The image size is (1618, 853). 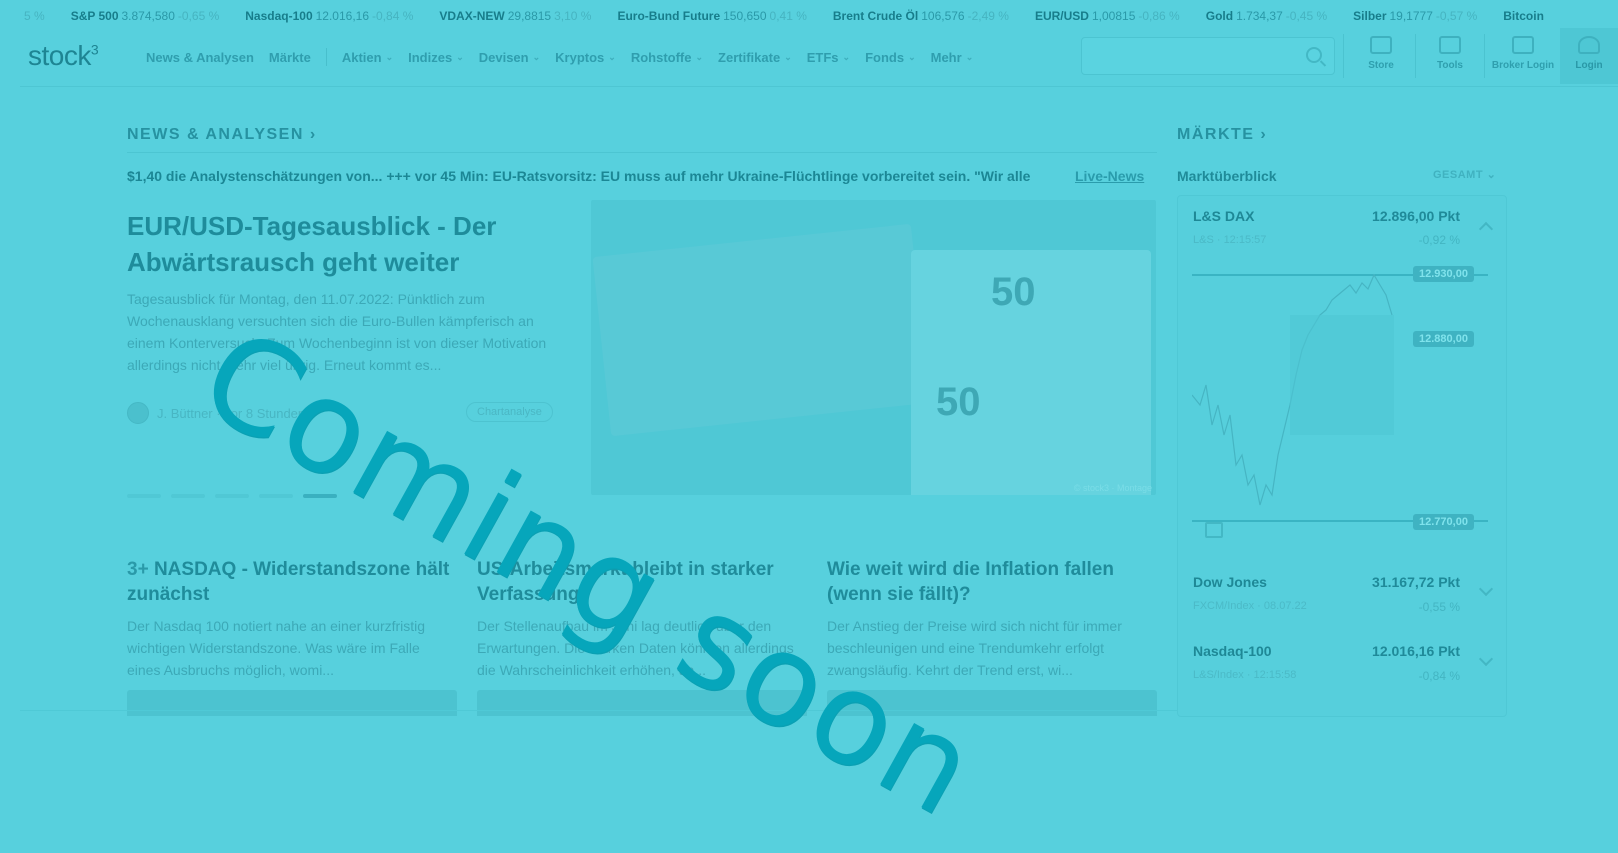 I want to click on ticker-item: Euro-Bund Future 150,650 0,41 %, so click(x=711, y=15).